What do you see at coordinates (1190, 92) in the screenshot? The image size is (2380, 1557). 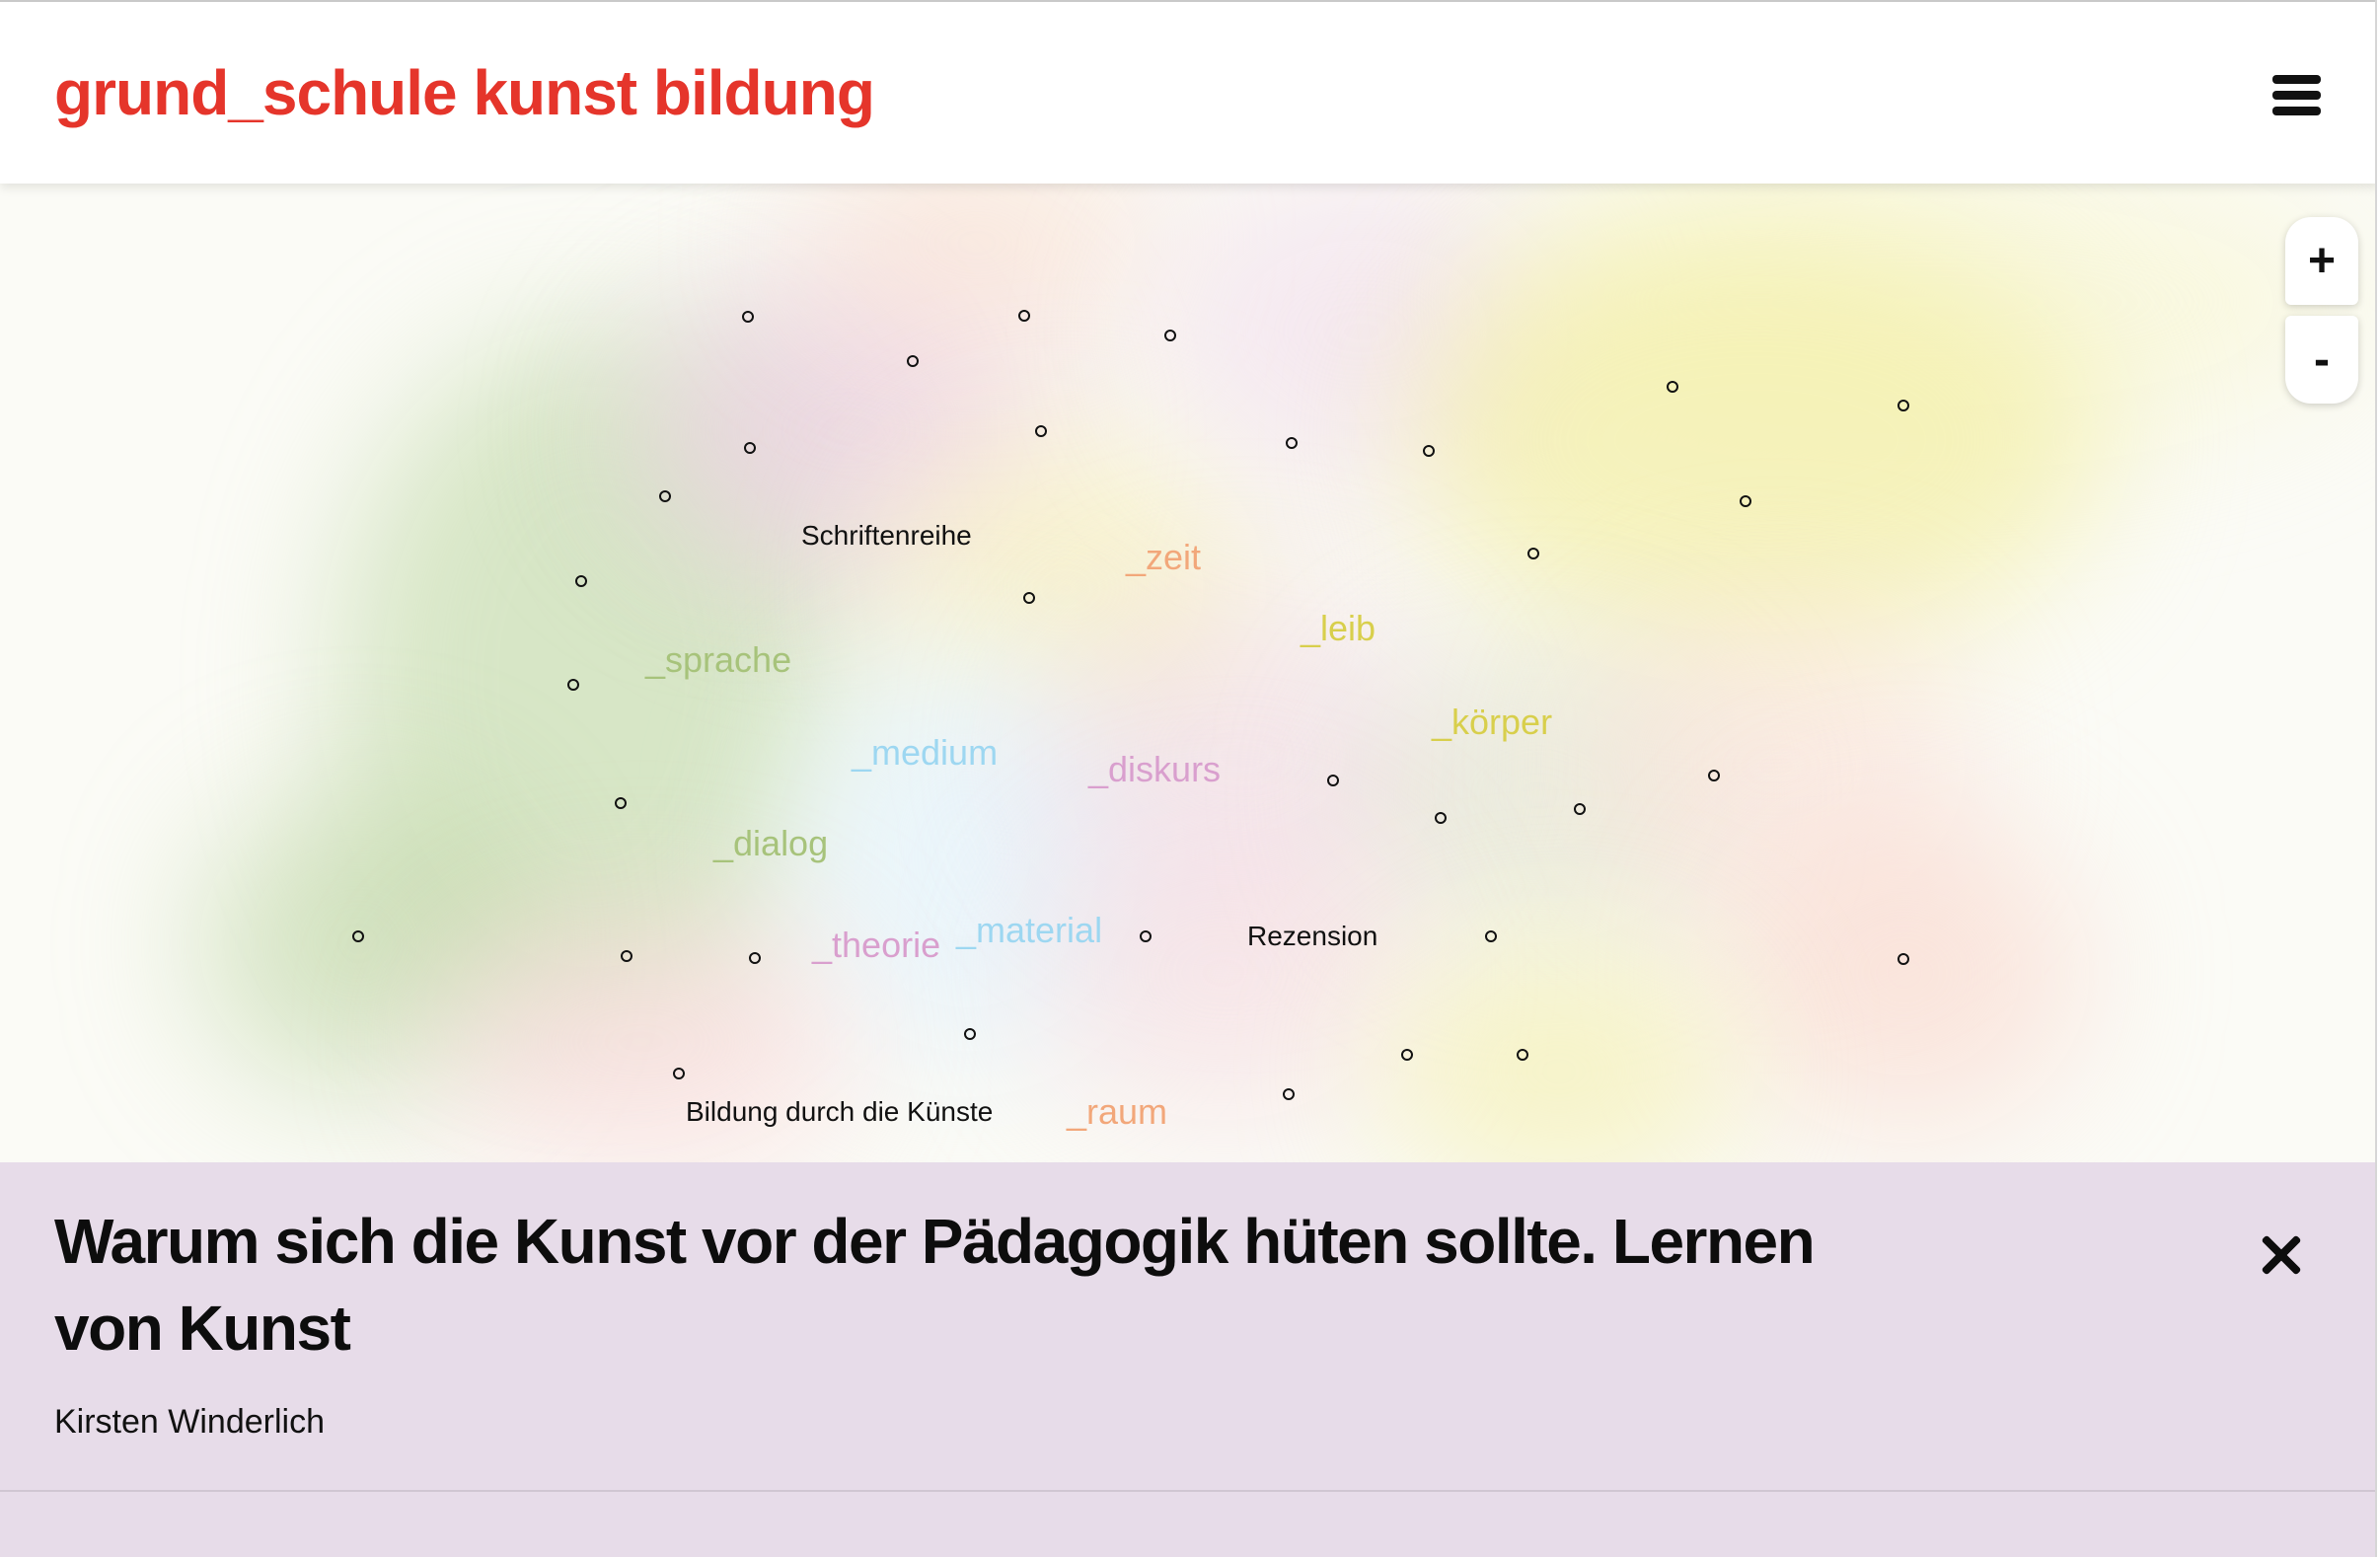 I see `site-header: grund_schule kunst bildung` at bounding box center [1190, 92].